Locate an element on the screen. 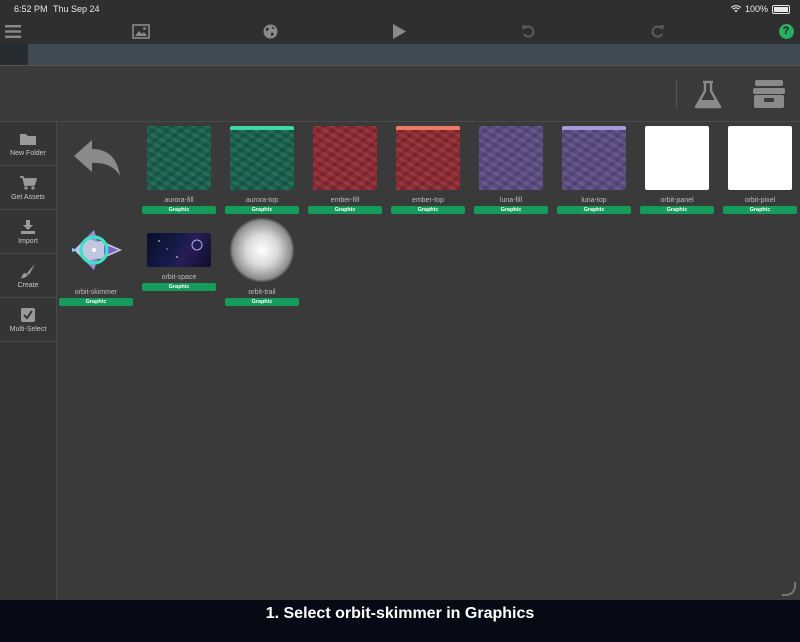 Image resolution: width=800 pixels, height=642 pixels. battery-icon is located at coordinates (781, 9).